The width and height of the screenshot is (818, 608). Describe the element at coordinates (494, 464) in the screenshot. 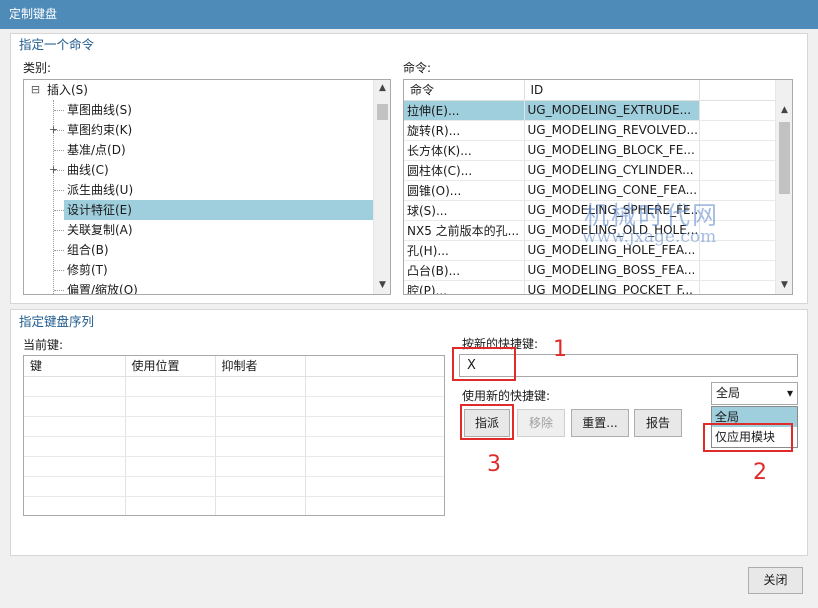

I see `annotation-number-3: 3` at that location.